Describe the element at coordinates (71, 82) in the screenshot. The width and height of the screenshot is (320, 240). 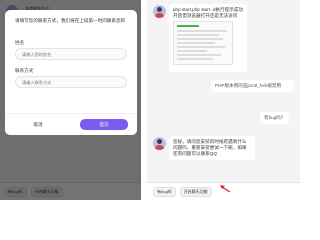
I see `contact-input` at that location.